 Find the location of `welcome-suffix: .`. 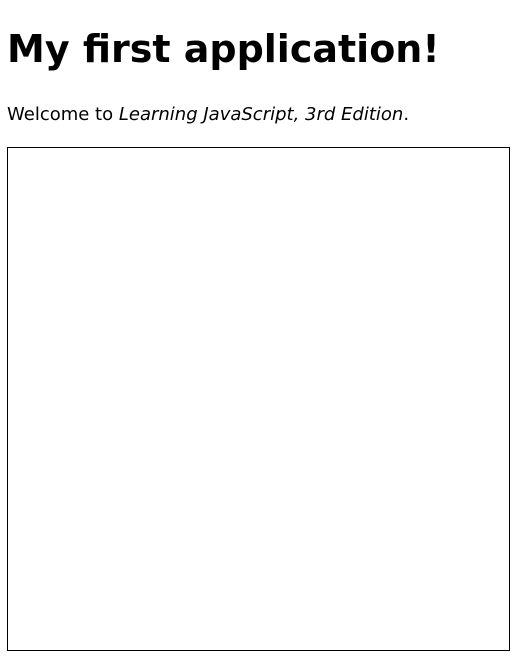

welcome-suffix: . is located at coordinates (406, 114).